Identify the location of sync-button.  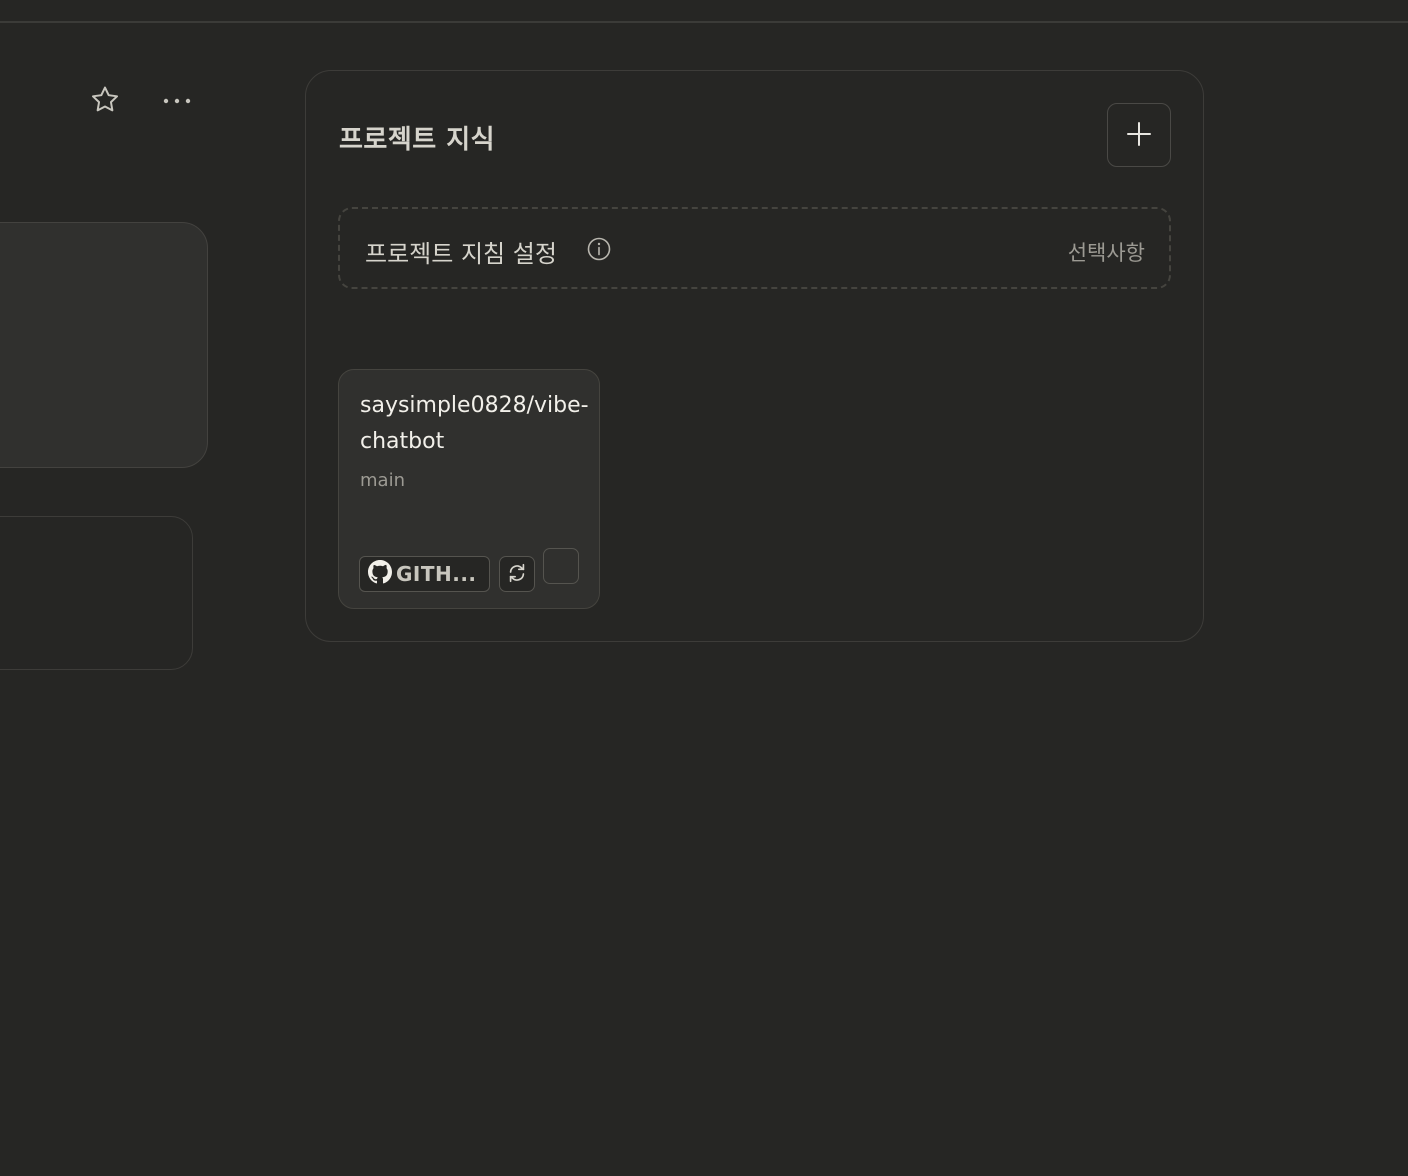
(517, 574).